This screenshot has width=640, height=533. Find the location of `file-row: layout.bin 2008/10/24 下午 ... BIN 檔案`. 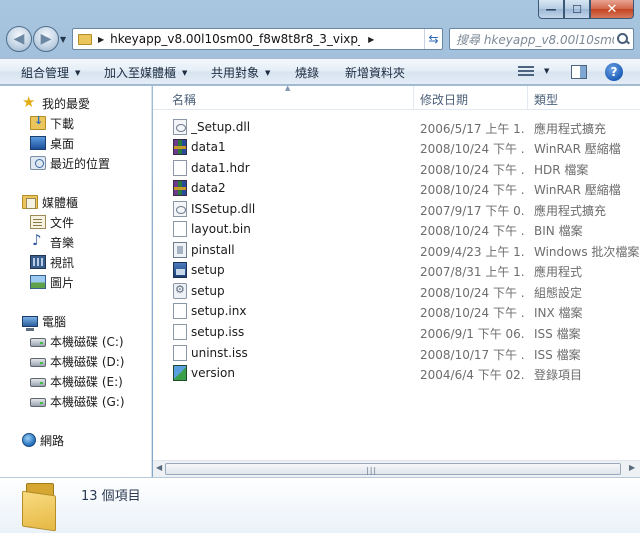

file-row: layout.bin 2008/10/24 下午 ... BIN 檔案 is located at coordinates (396, 229).